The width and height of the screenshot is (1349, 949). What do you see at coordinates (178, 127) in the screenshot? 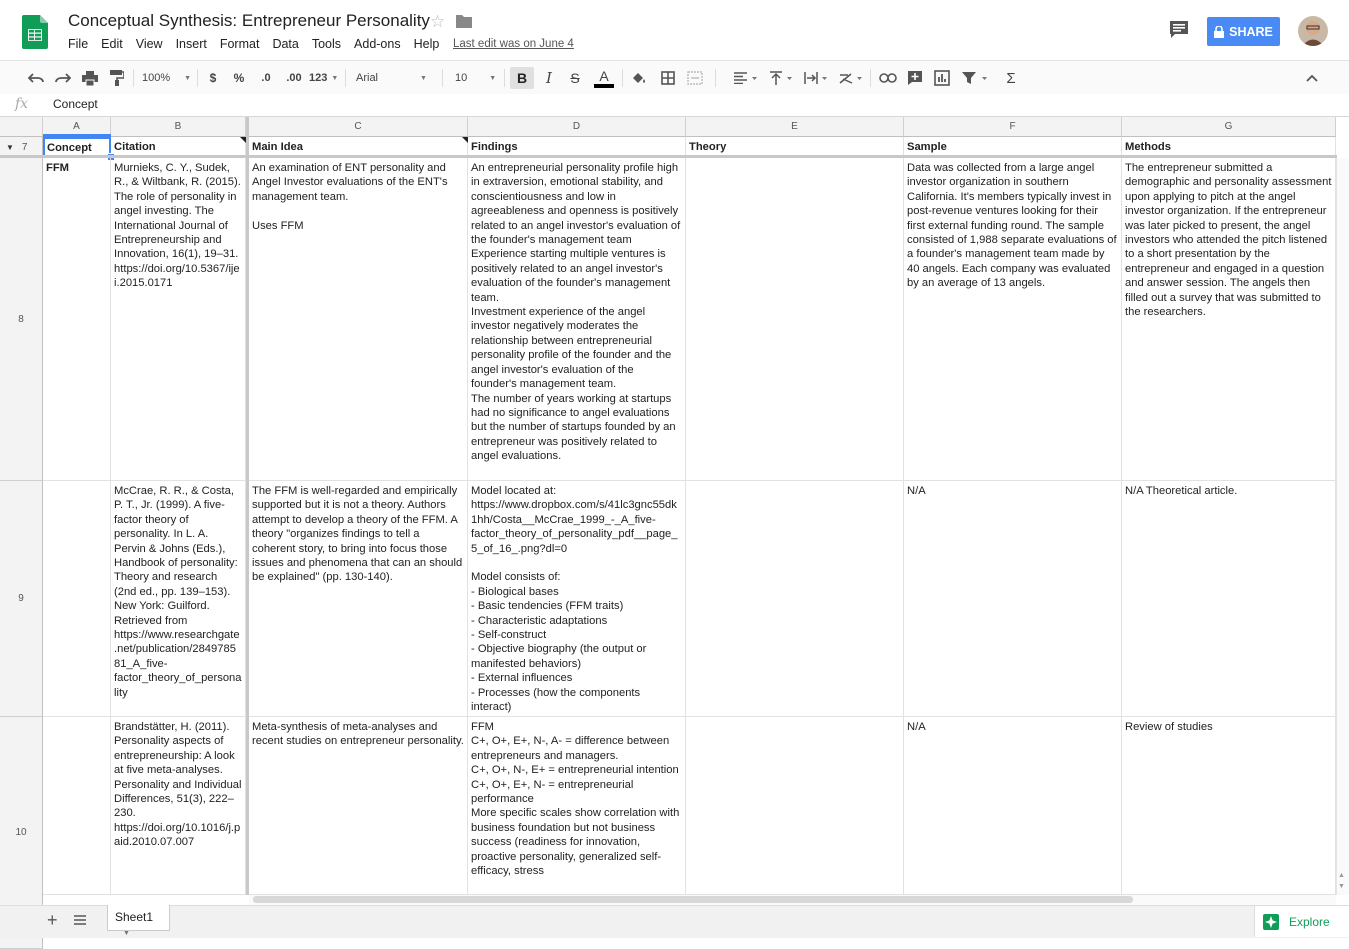
I see `column-header-b: B` at bounding box center [178, 127].